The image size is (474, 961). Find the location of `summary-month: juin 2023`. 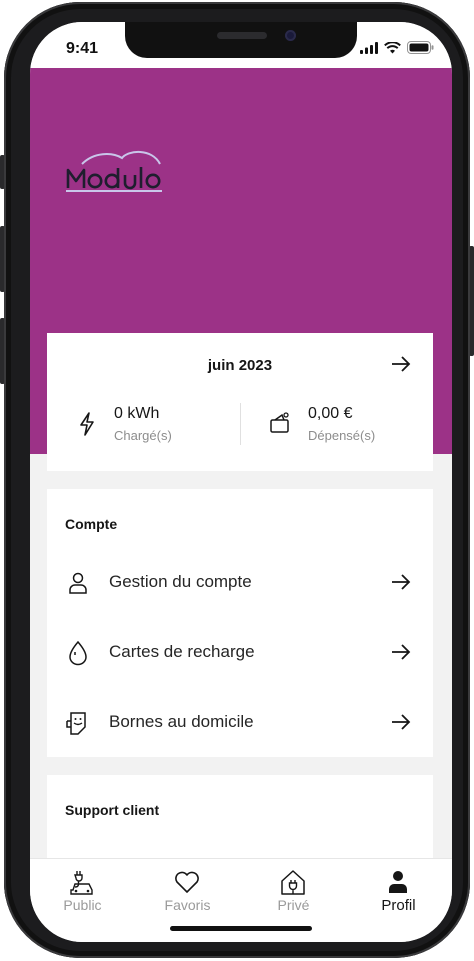

summary-month: juin 2023 is located at coordinates (240, 365).